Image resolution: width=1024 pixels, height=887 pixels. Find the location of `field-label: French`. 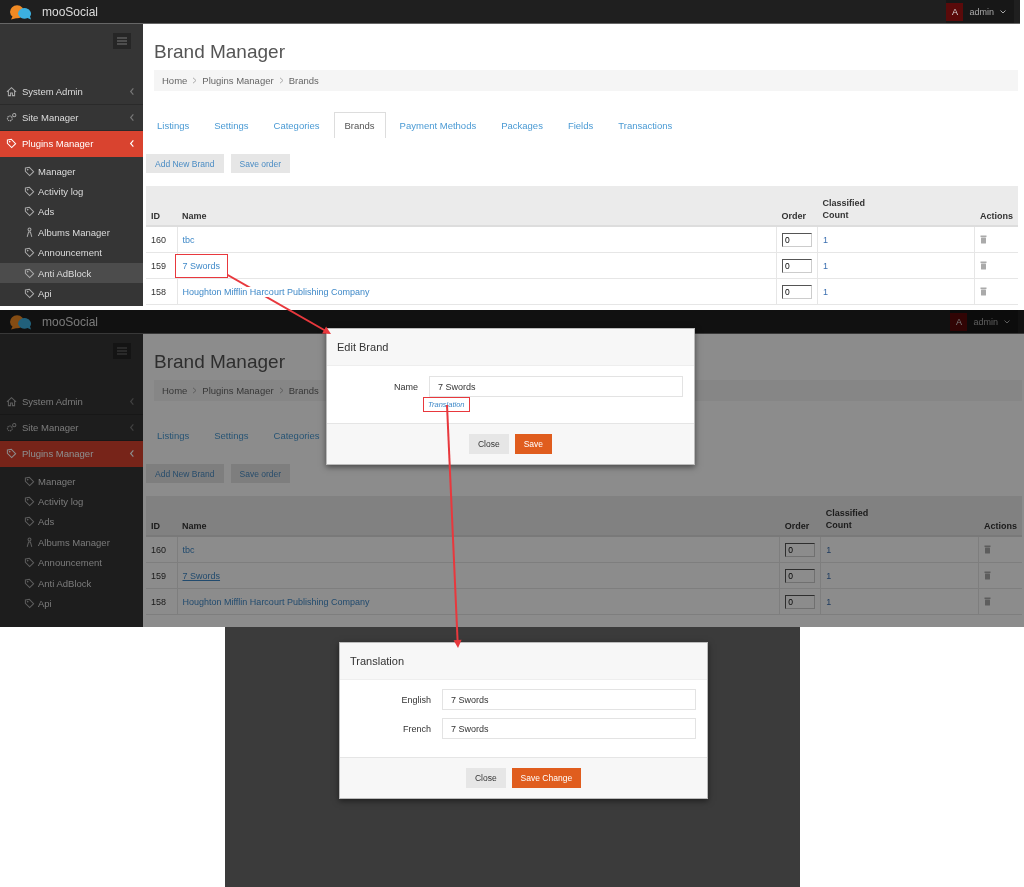

field-label: French is located at coordinates (416, 728).